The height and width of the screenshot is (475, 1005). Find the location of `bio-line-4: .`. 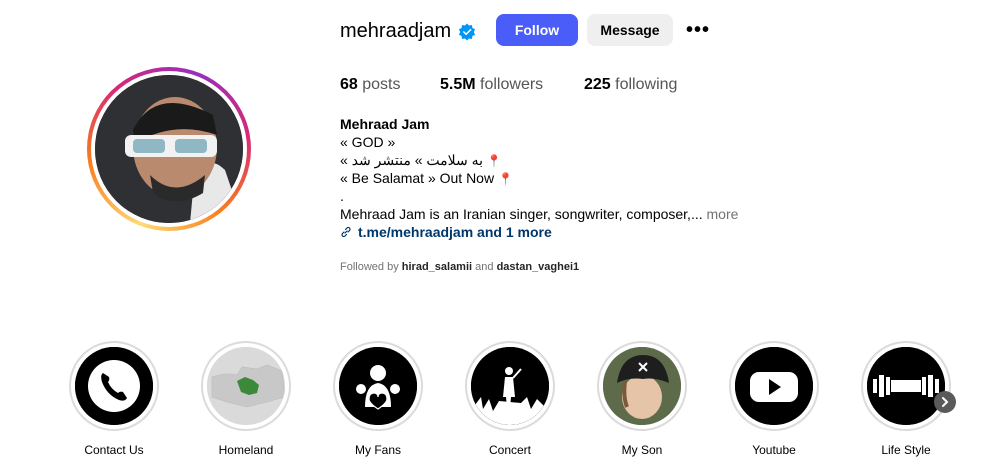

bio-line-4: . is located at coordinates (342, 196).